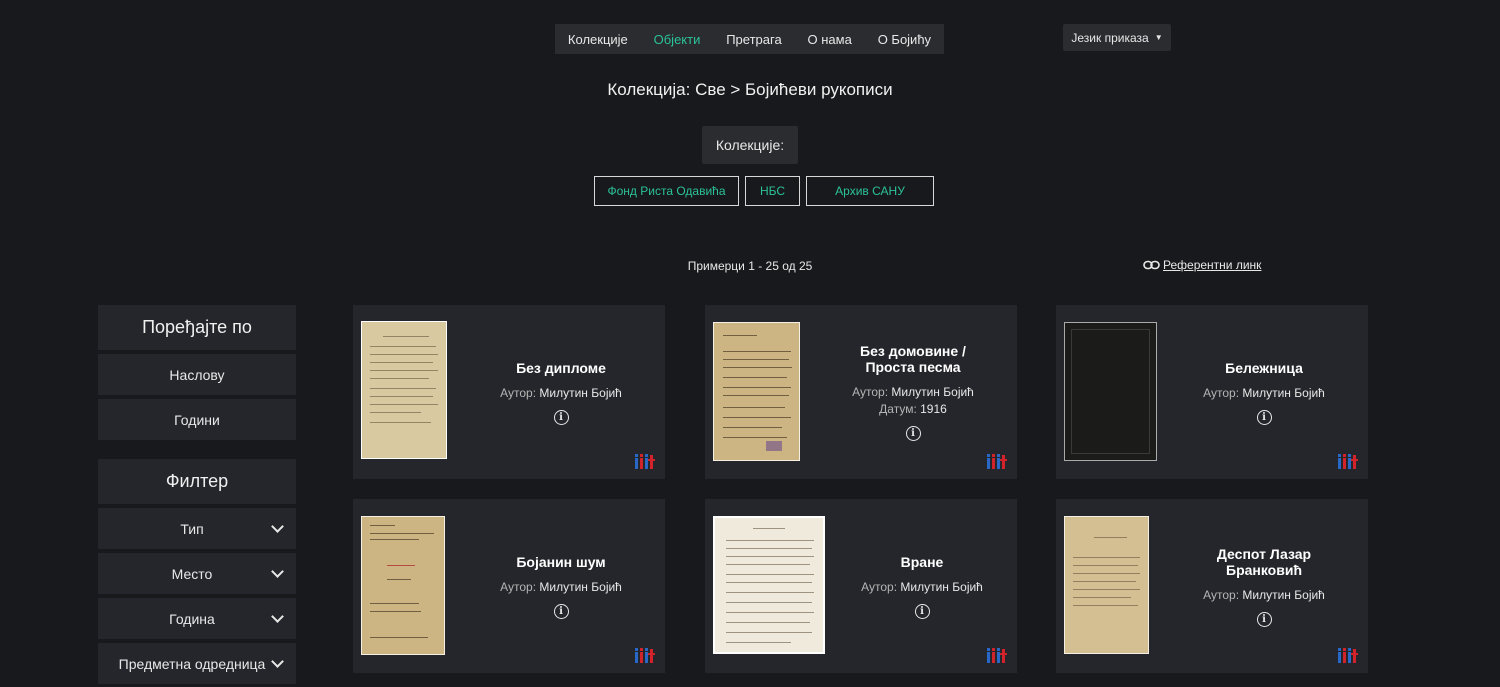  I want to click on sort-by-title: Наслову, so click(197, 374).